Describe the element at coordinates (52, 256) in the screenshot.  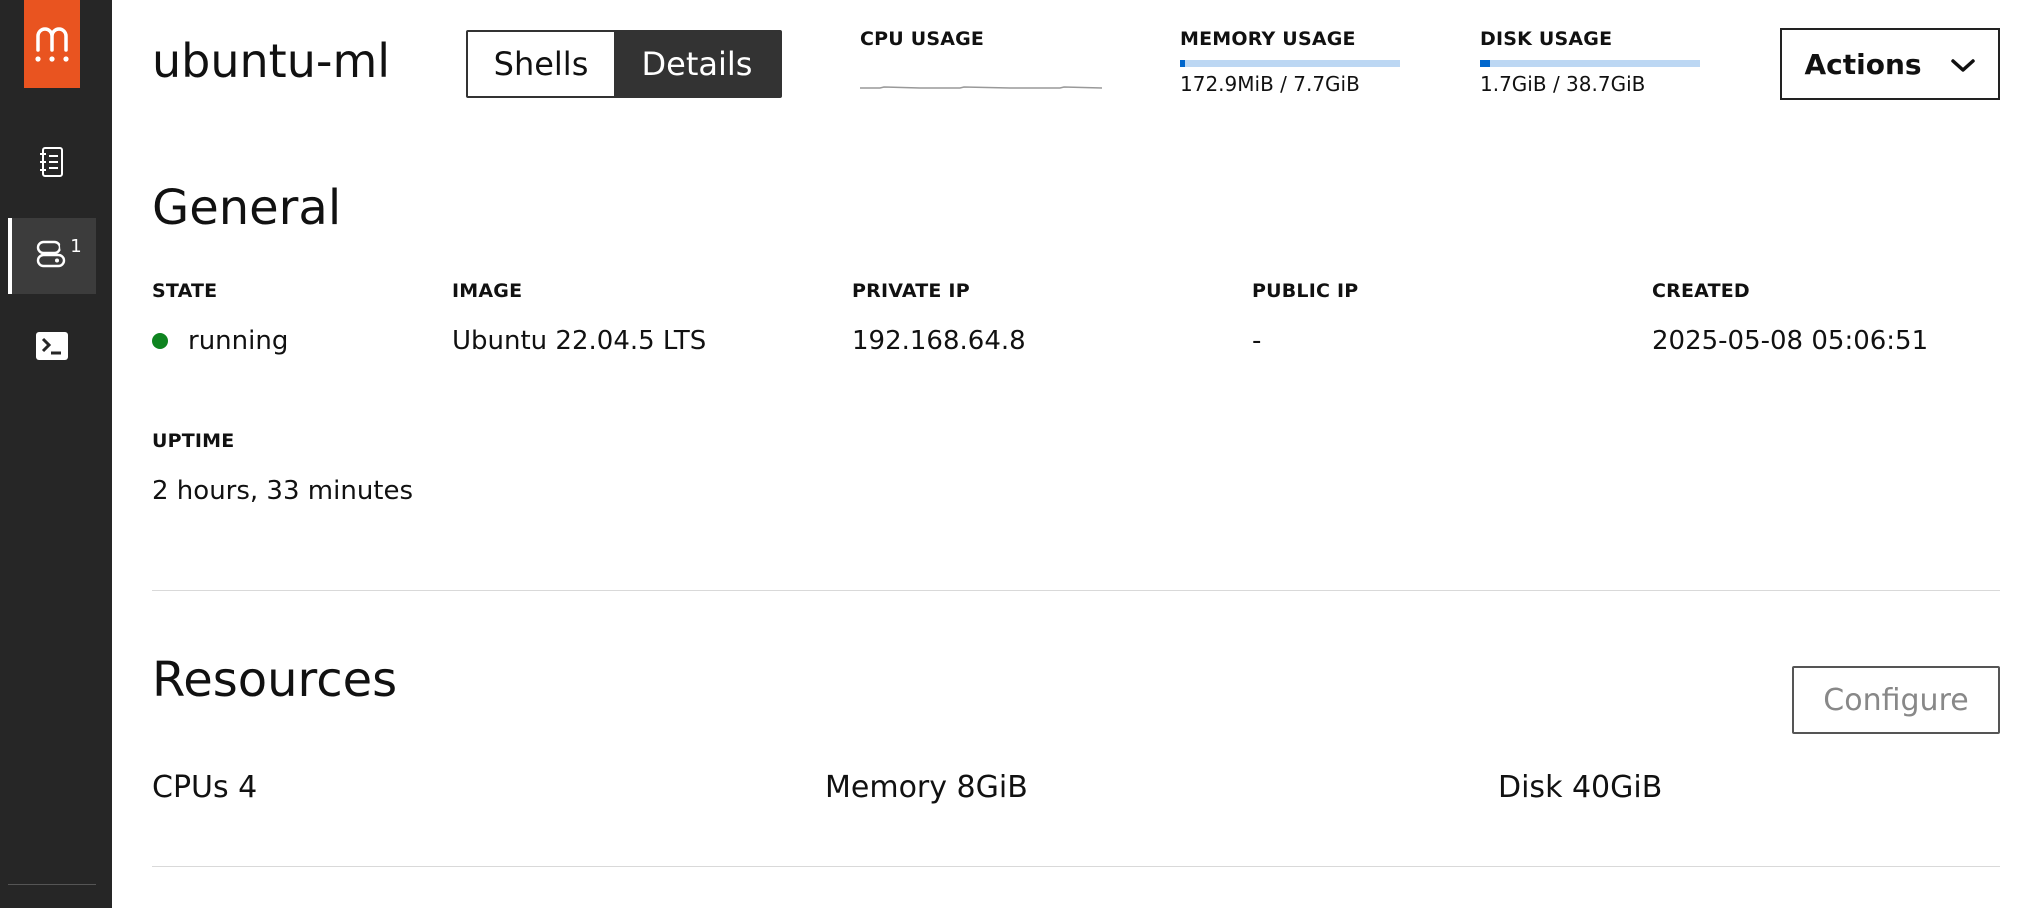
I see `sidebar-item-instances: 1` at that location.